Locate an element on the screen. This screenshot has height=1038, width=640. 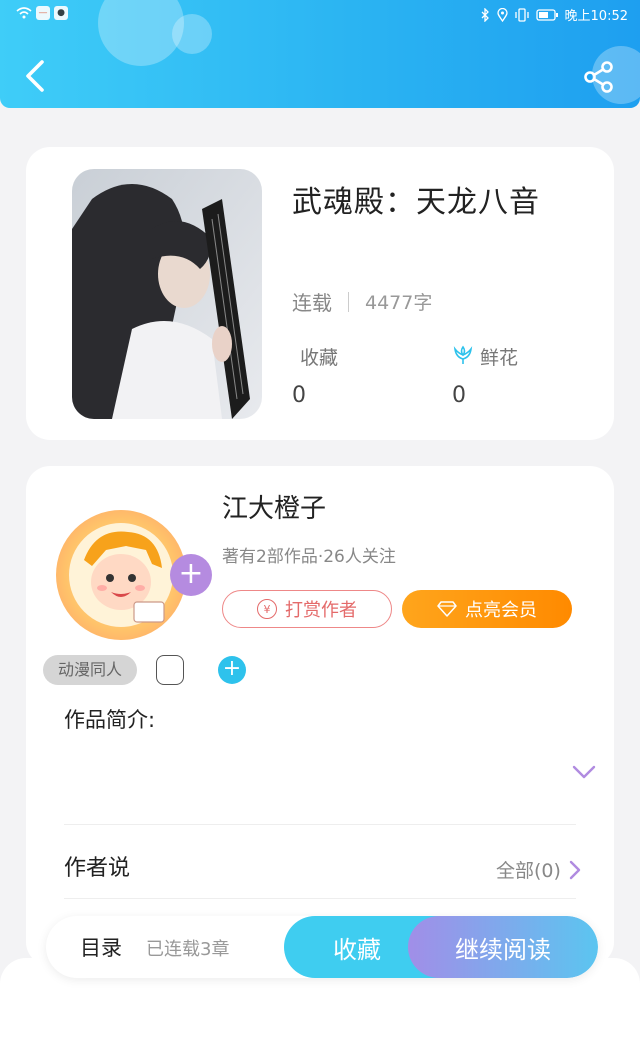
status-bar: — ● 晚上10:52 is located at coordinates (320, 14).